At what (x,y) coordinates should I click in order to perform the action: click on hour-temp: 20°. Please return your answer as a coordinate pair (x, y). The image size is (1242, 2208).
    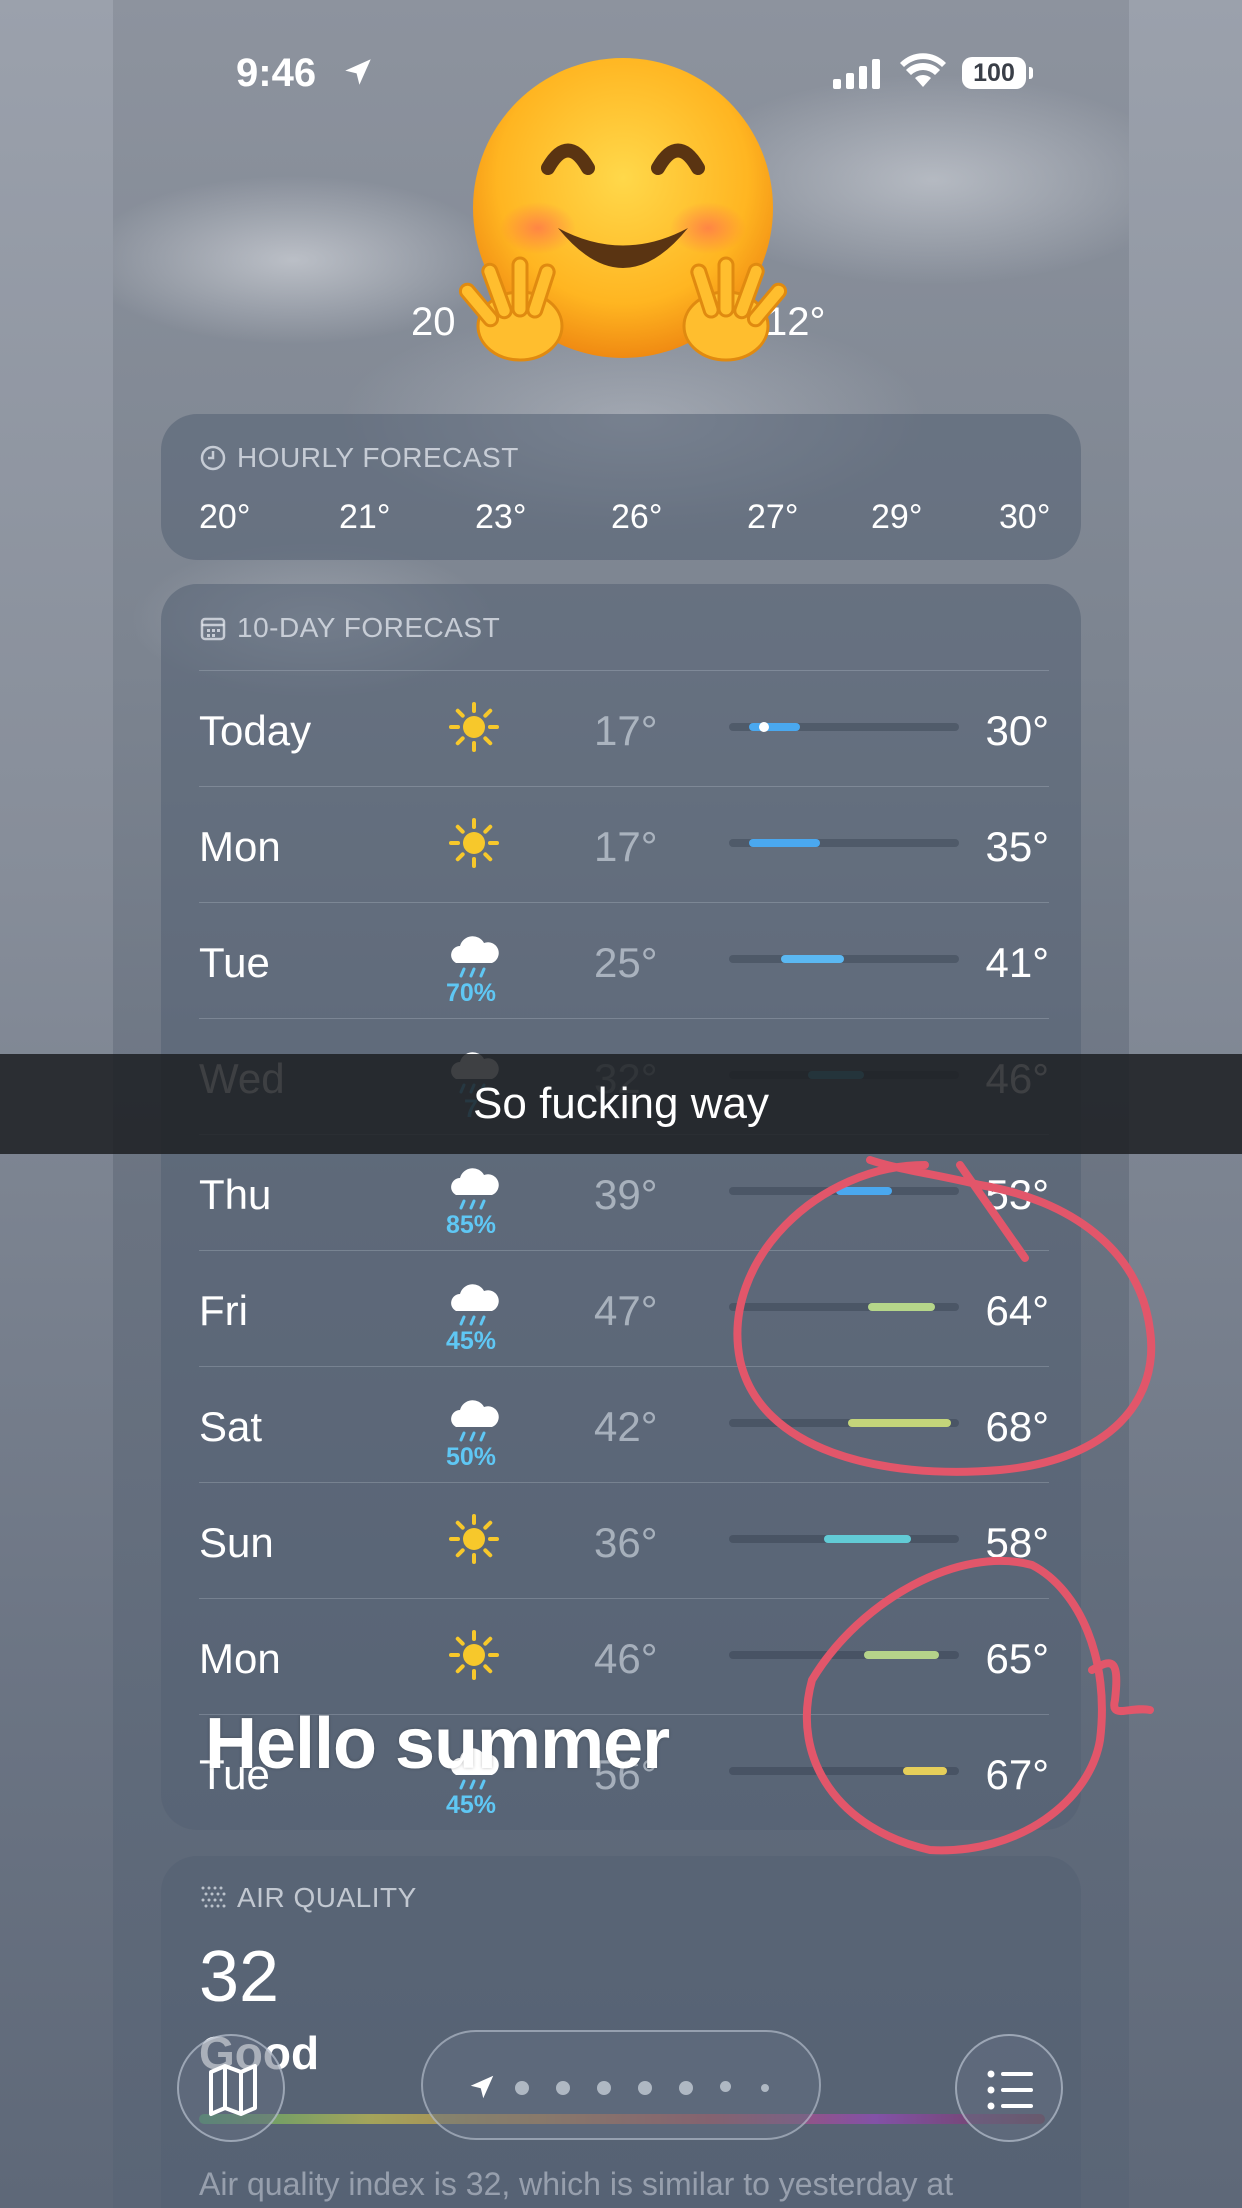
    Looking at the image, I should click on (225, 517).